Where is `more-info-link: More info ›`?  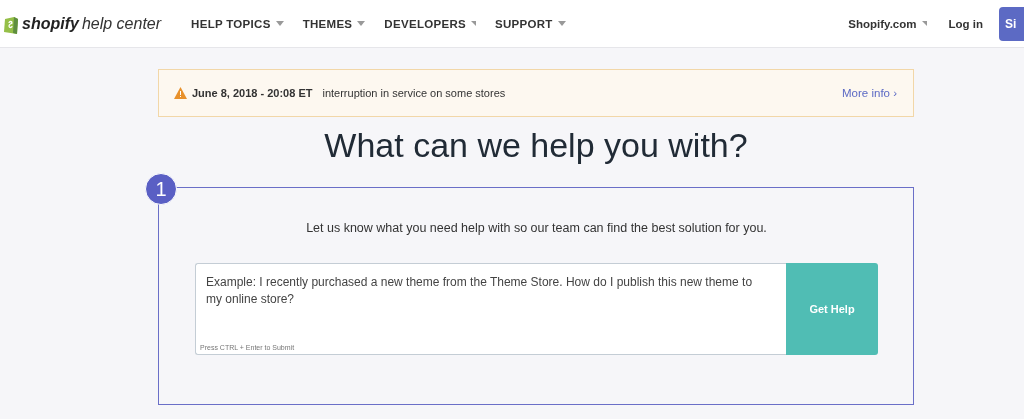 more-info-link: More info › is located at coordinates (869, 93).